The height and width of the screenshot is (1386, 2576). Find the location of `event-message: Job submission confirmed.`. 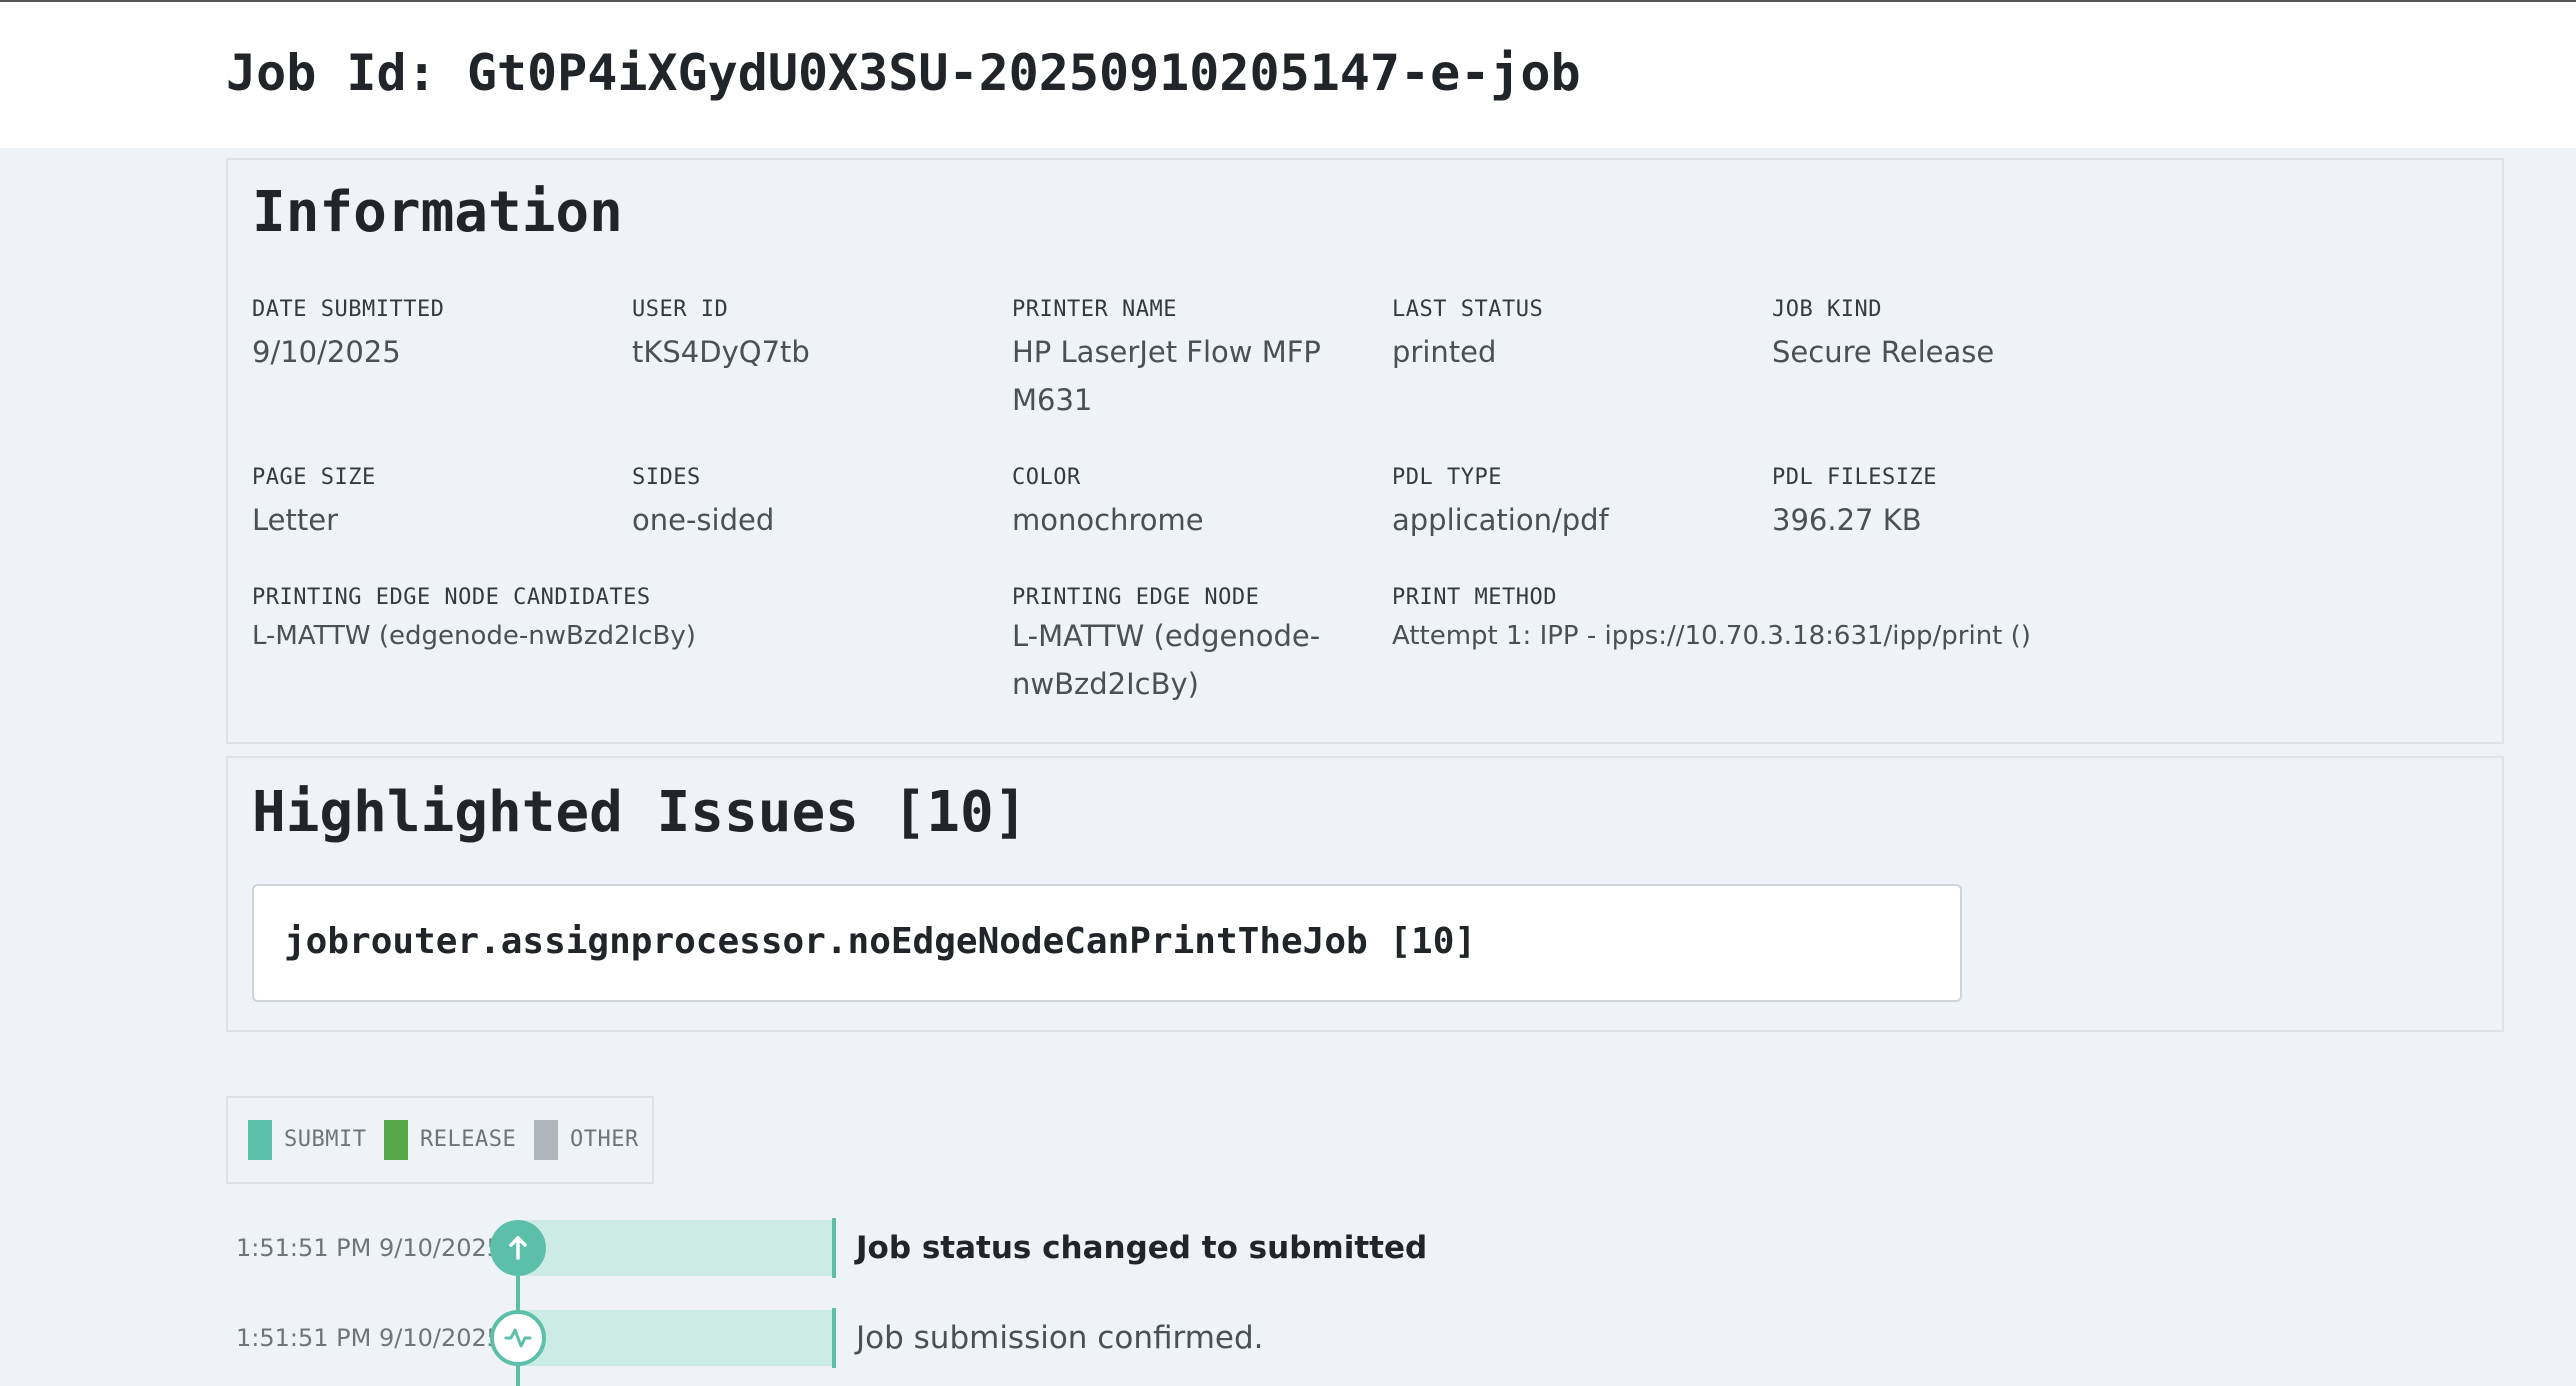

event-message: Job submission confirmed. is located at coordinates (1060, 1338).